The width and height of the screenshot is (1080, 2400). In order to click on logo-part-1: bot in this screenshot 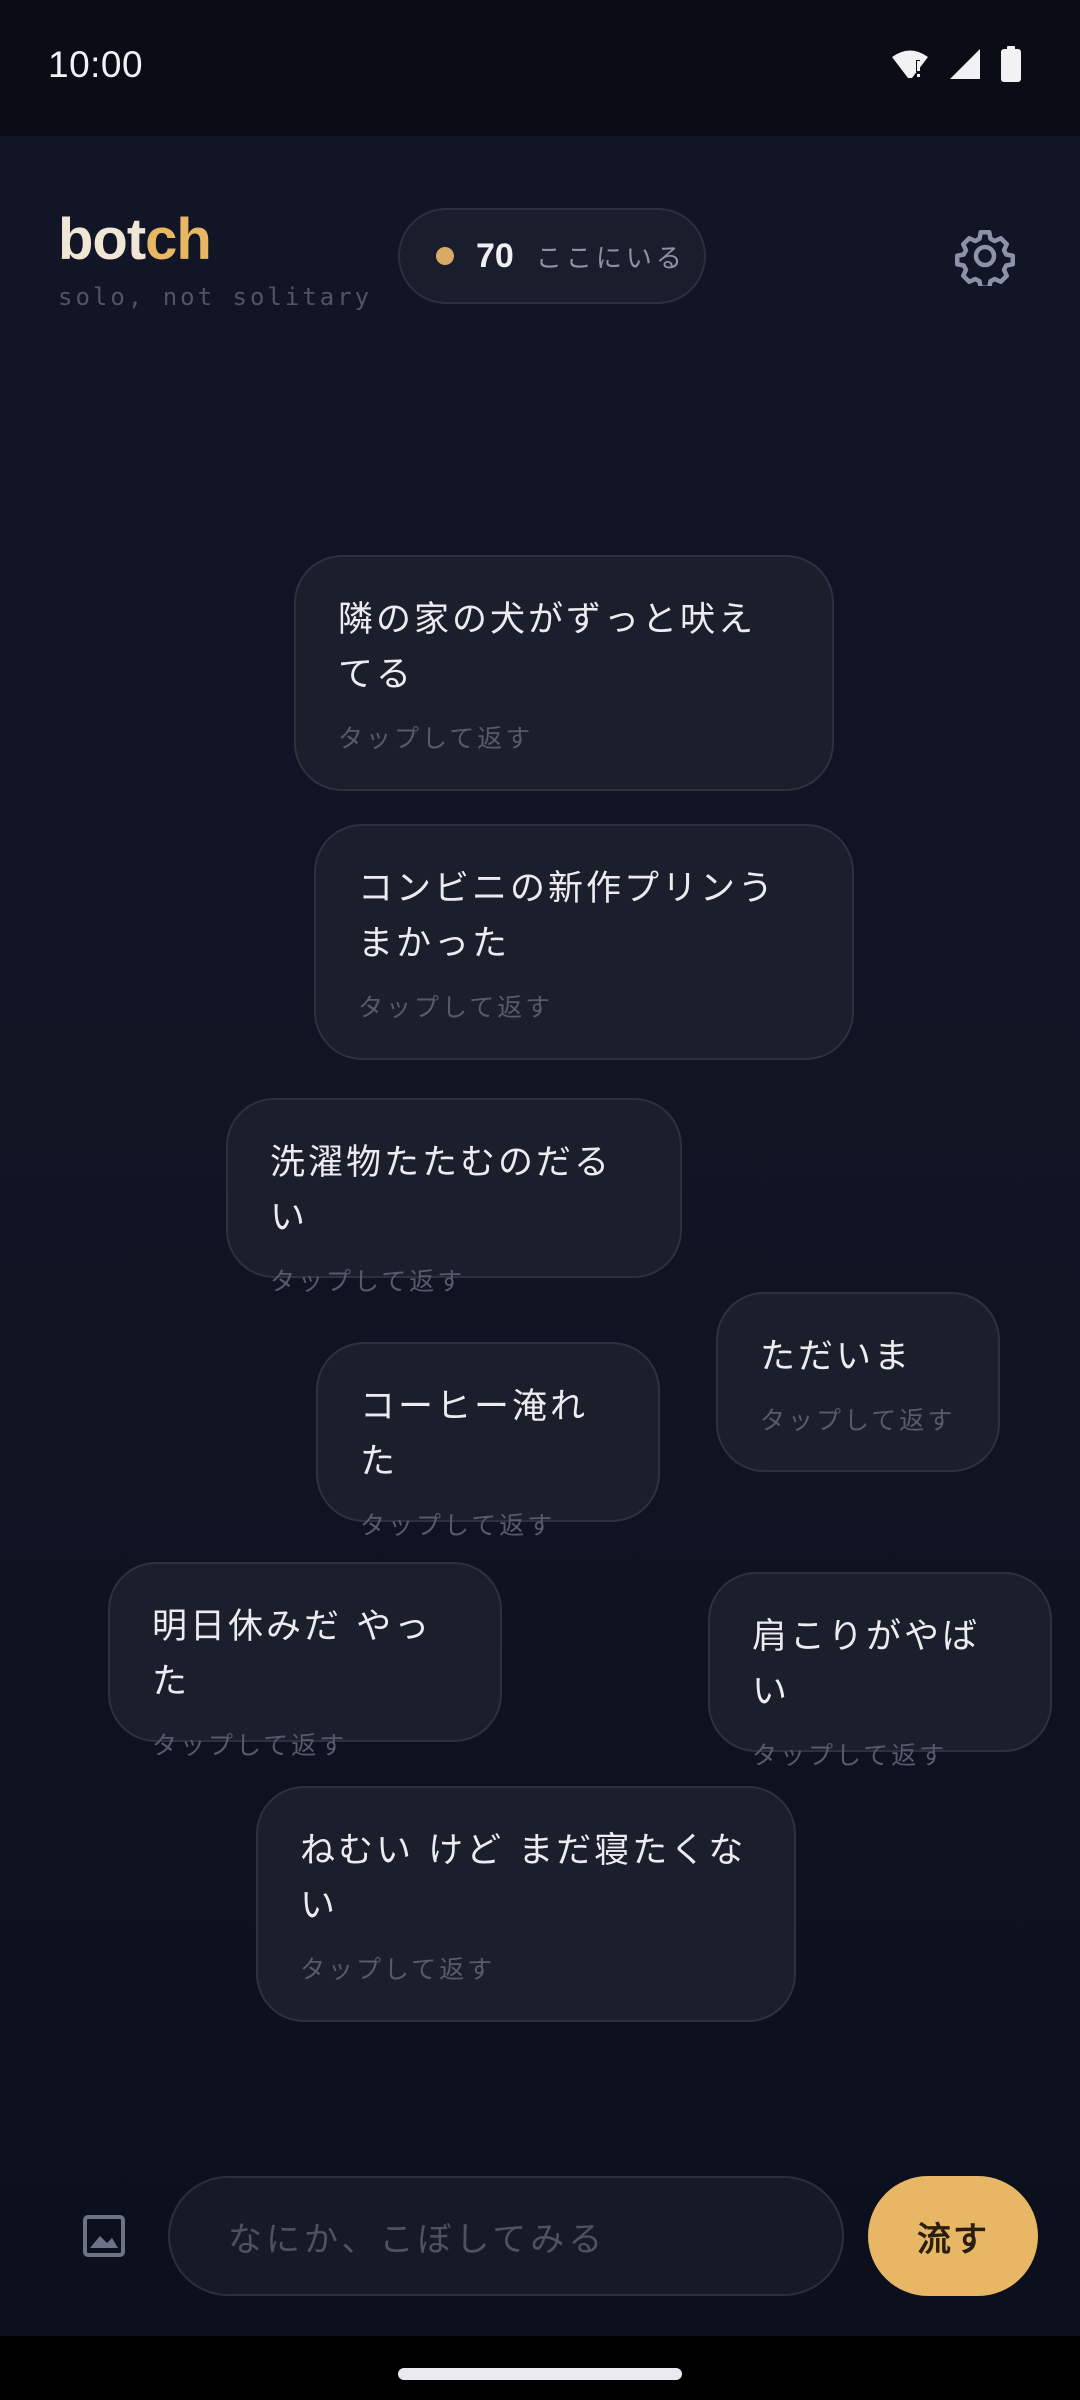, I will do `click(102, 239)`.